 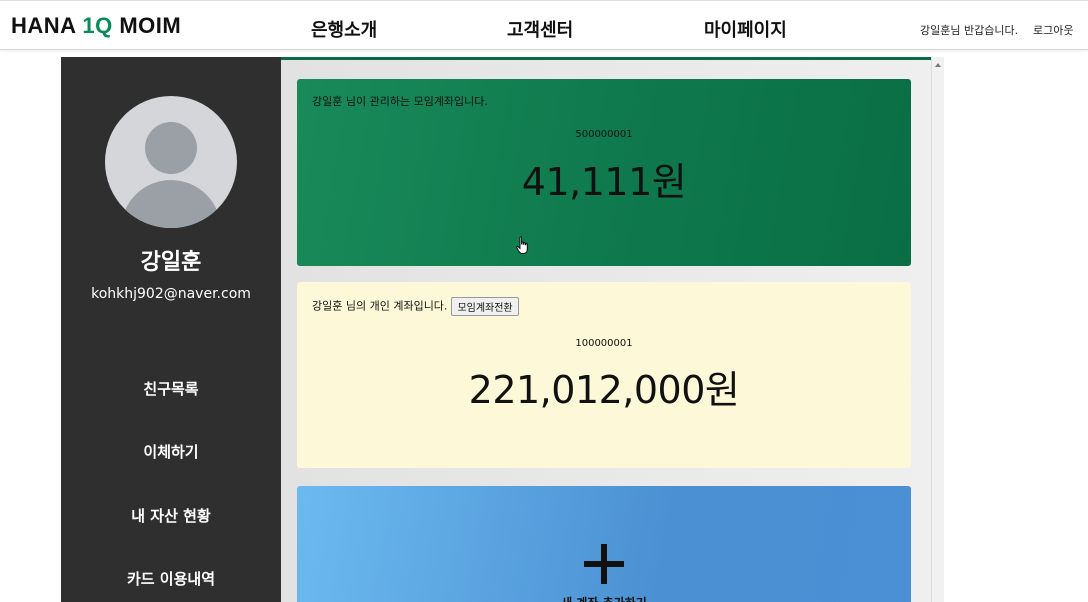 I want to click on personal-balance: 221,012,000원, so click(x=604, y=390).